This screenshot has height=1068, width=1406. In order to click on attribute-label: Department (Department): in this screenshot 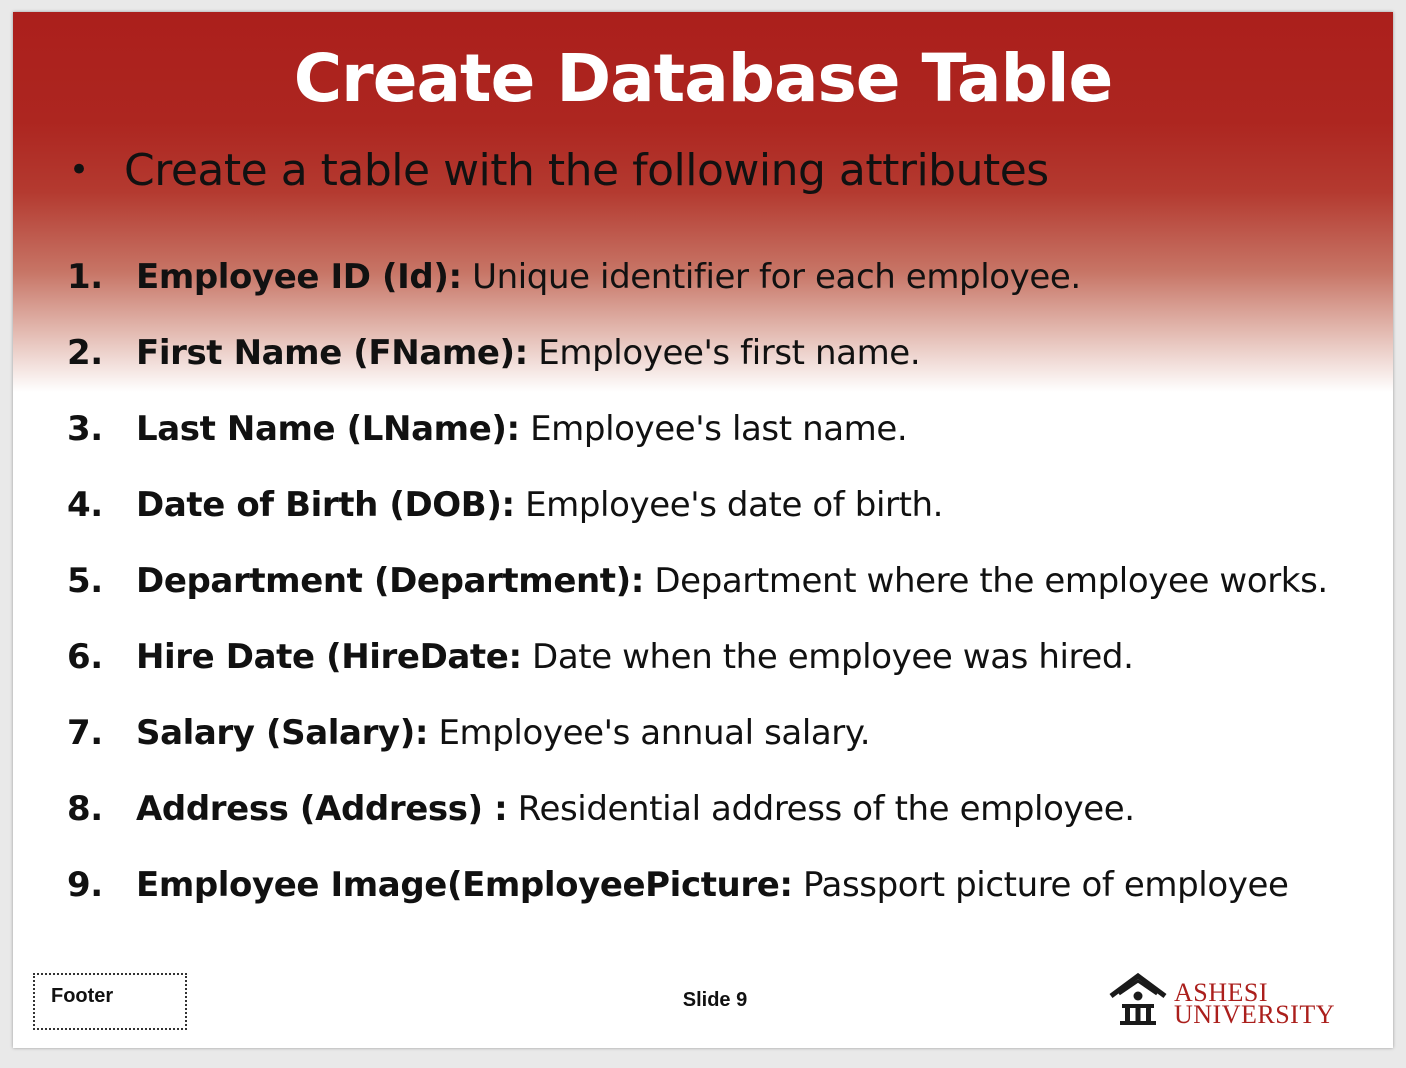, I will do `click(390, 581)`.